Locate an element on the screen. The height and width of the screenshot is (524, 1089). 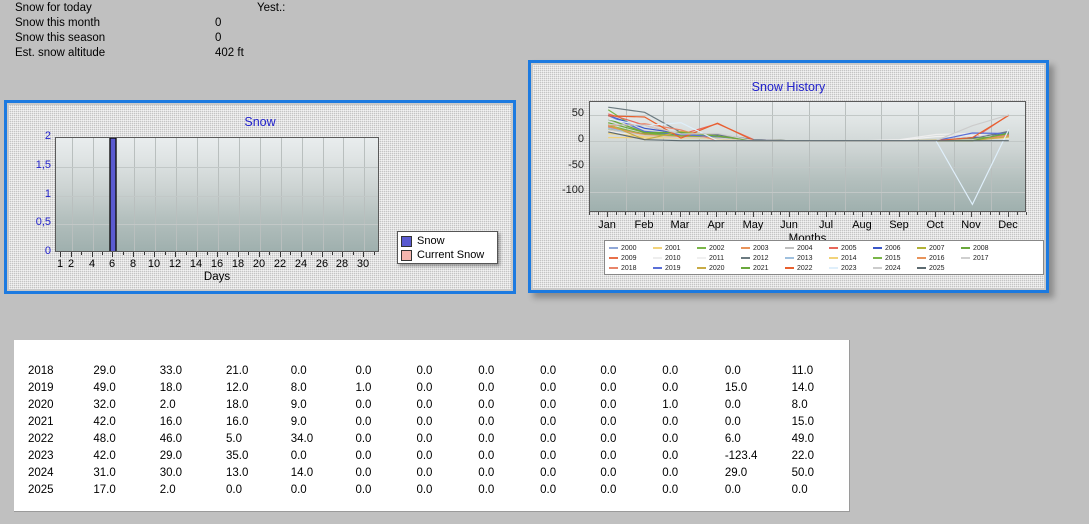
history-x-tick: Jun is located at coordinates (789, 225).